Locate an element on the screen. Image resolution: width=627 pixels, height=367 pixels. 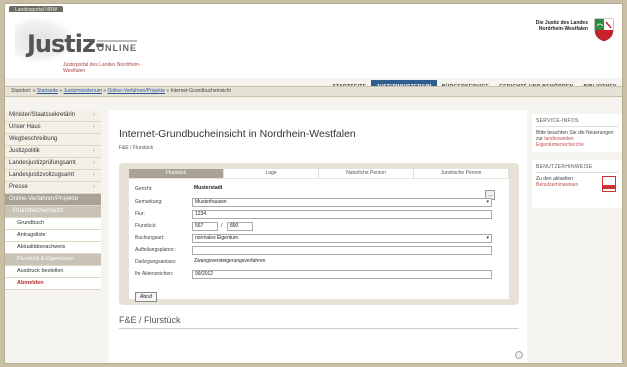
sidebar-item-presse: Presse › is located at coordinates (53, 188).